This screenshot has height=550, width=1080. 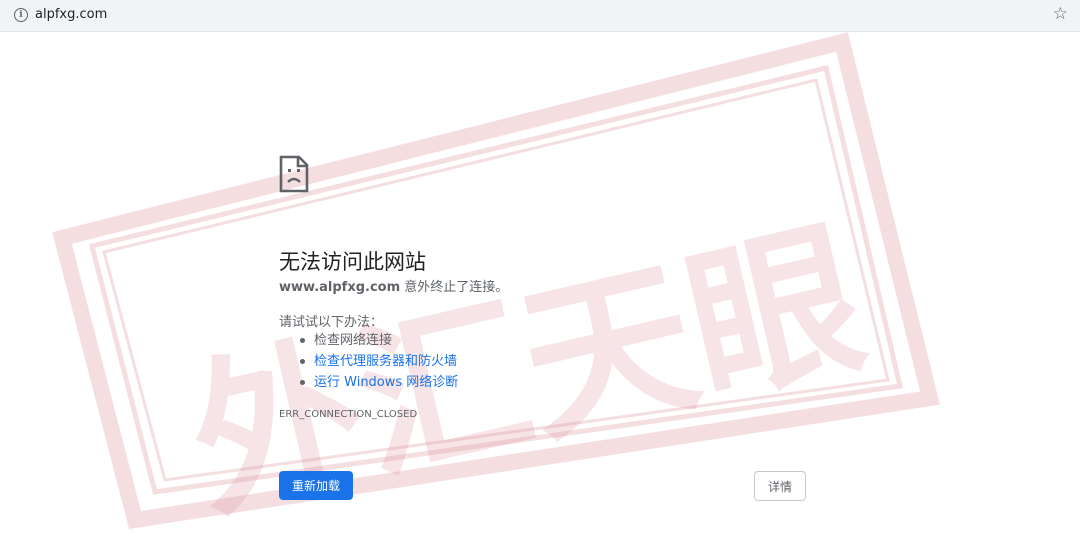 I want to click on page-title: 无法访问此网站, so click(x=352, y=262).